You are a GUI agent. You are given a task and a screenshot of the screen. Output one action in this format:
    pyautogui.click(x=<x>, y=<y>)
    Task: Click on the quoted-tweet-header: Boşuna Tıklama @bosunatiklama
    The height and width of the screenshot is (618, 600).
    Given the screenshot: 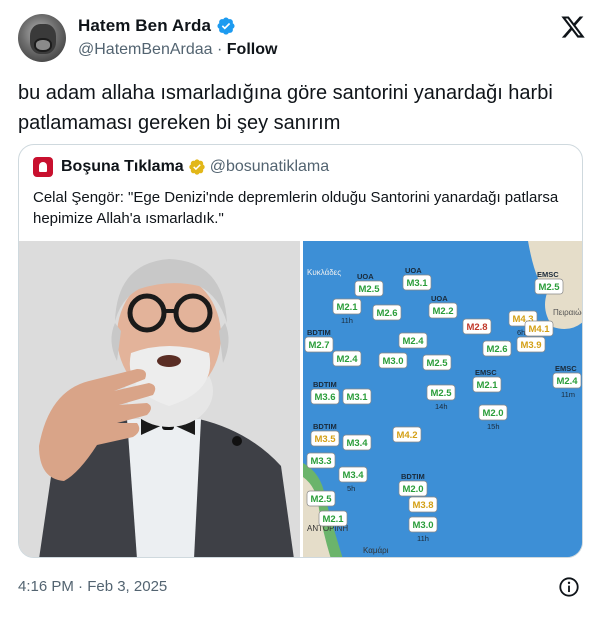 What is the action you would take?
    pyautogui.click(x=181, y=167)
    